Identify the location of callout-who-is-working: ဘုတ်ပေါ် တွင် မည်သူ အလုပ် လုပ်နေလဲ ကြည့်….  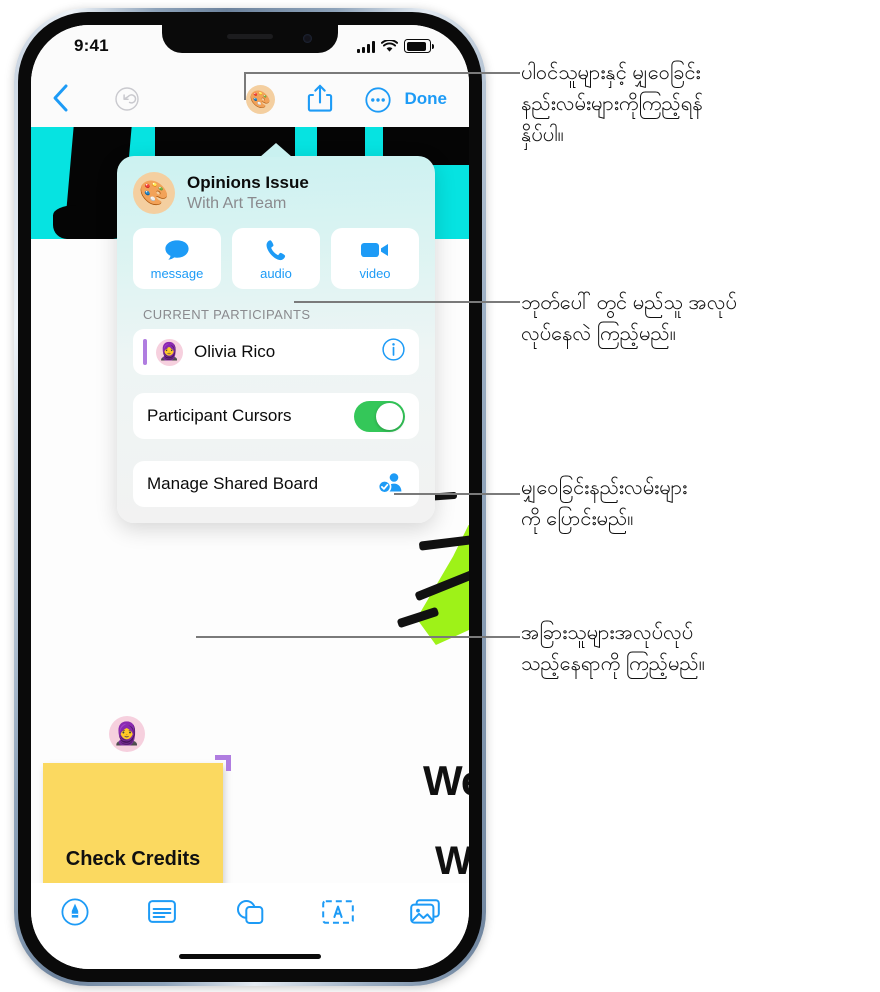
(629, 318).